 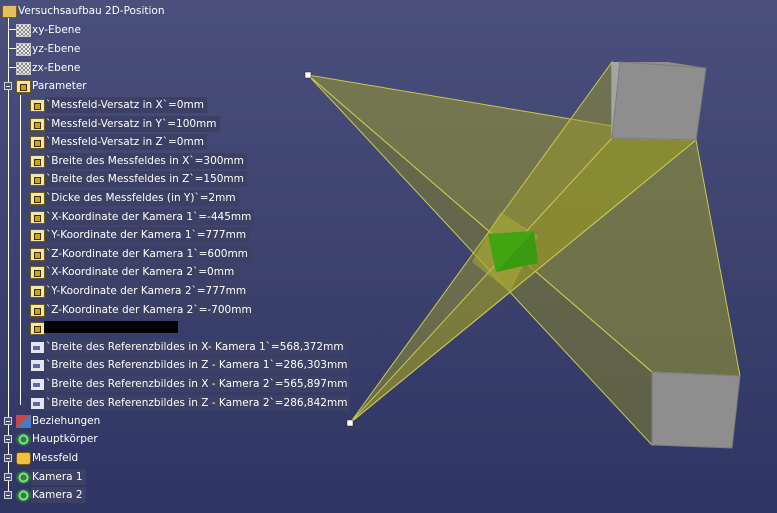 I want to click on tree-root-label: Versuchsaufbau 2D-Position, so click(x=91, y=11).